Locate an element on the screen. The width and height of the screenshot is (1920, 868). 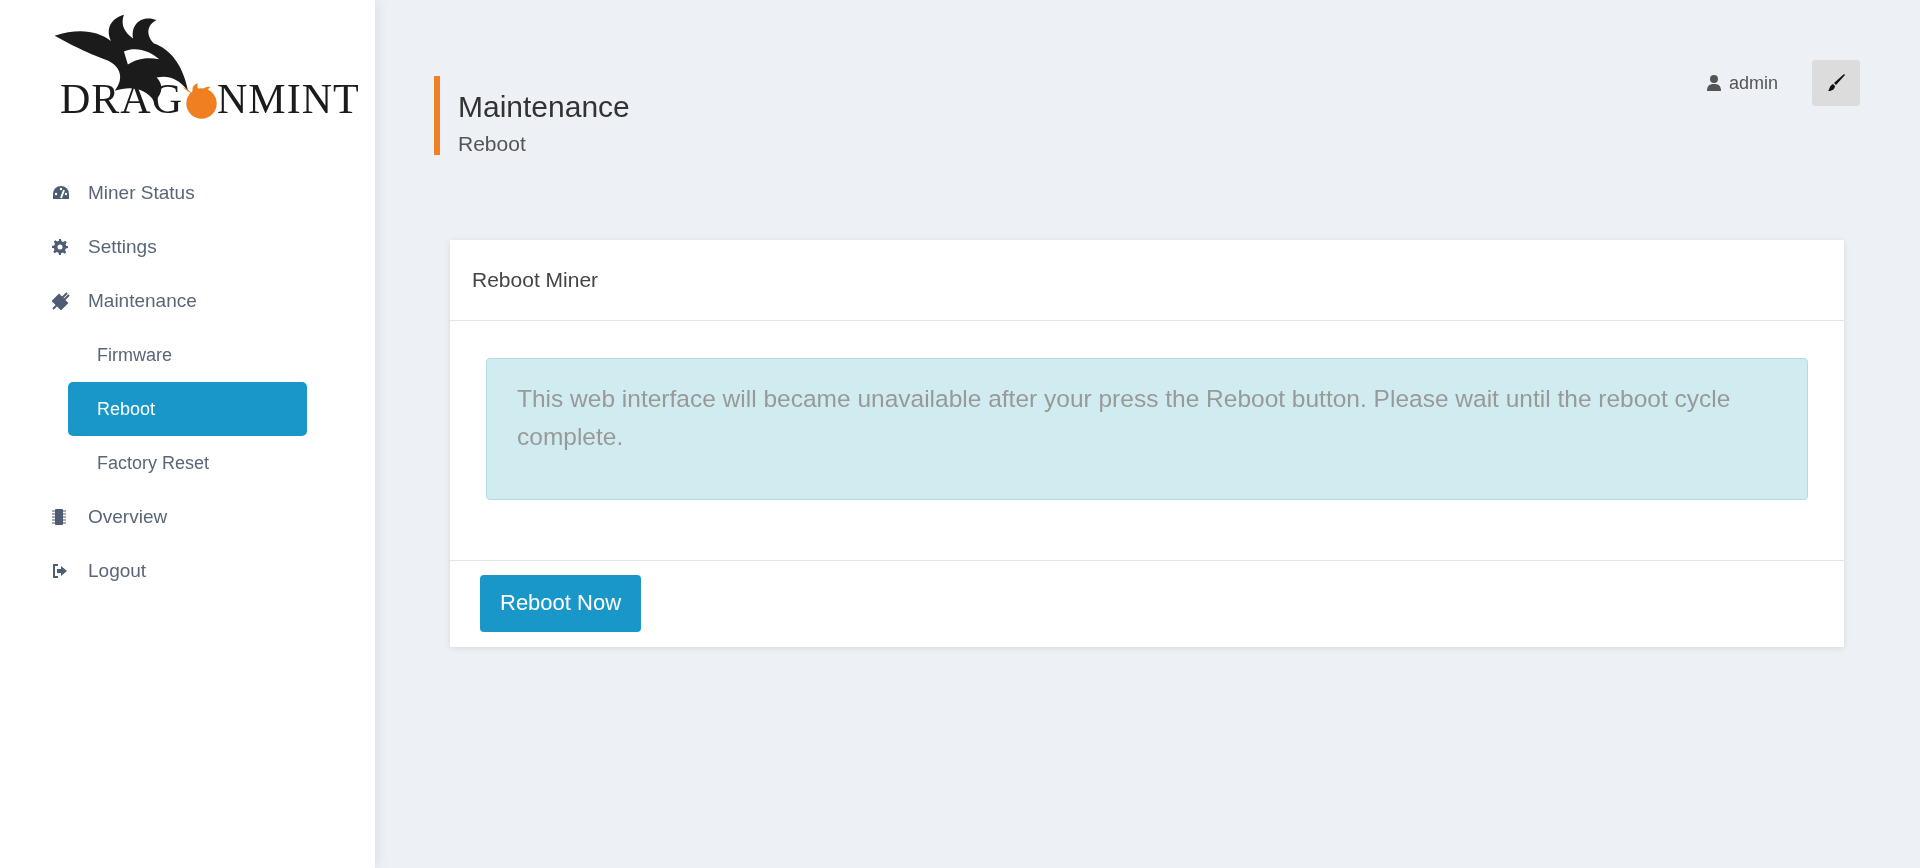
sidebar-item: Firmware is located at coordinates (187, 355).